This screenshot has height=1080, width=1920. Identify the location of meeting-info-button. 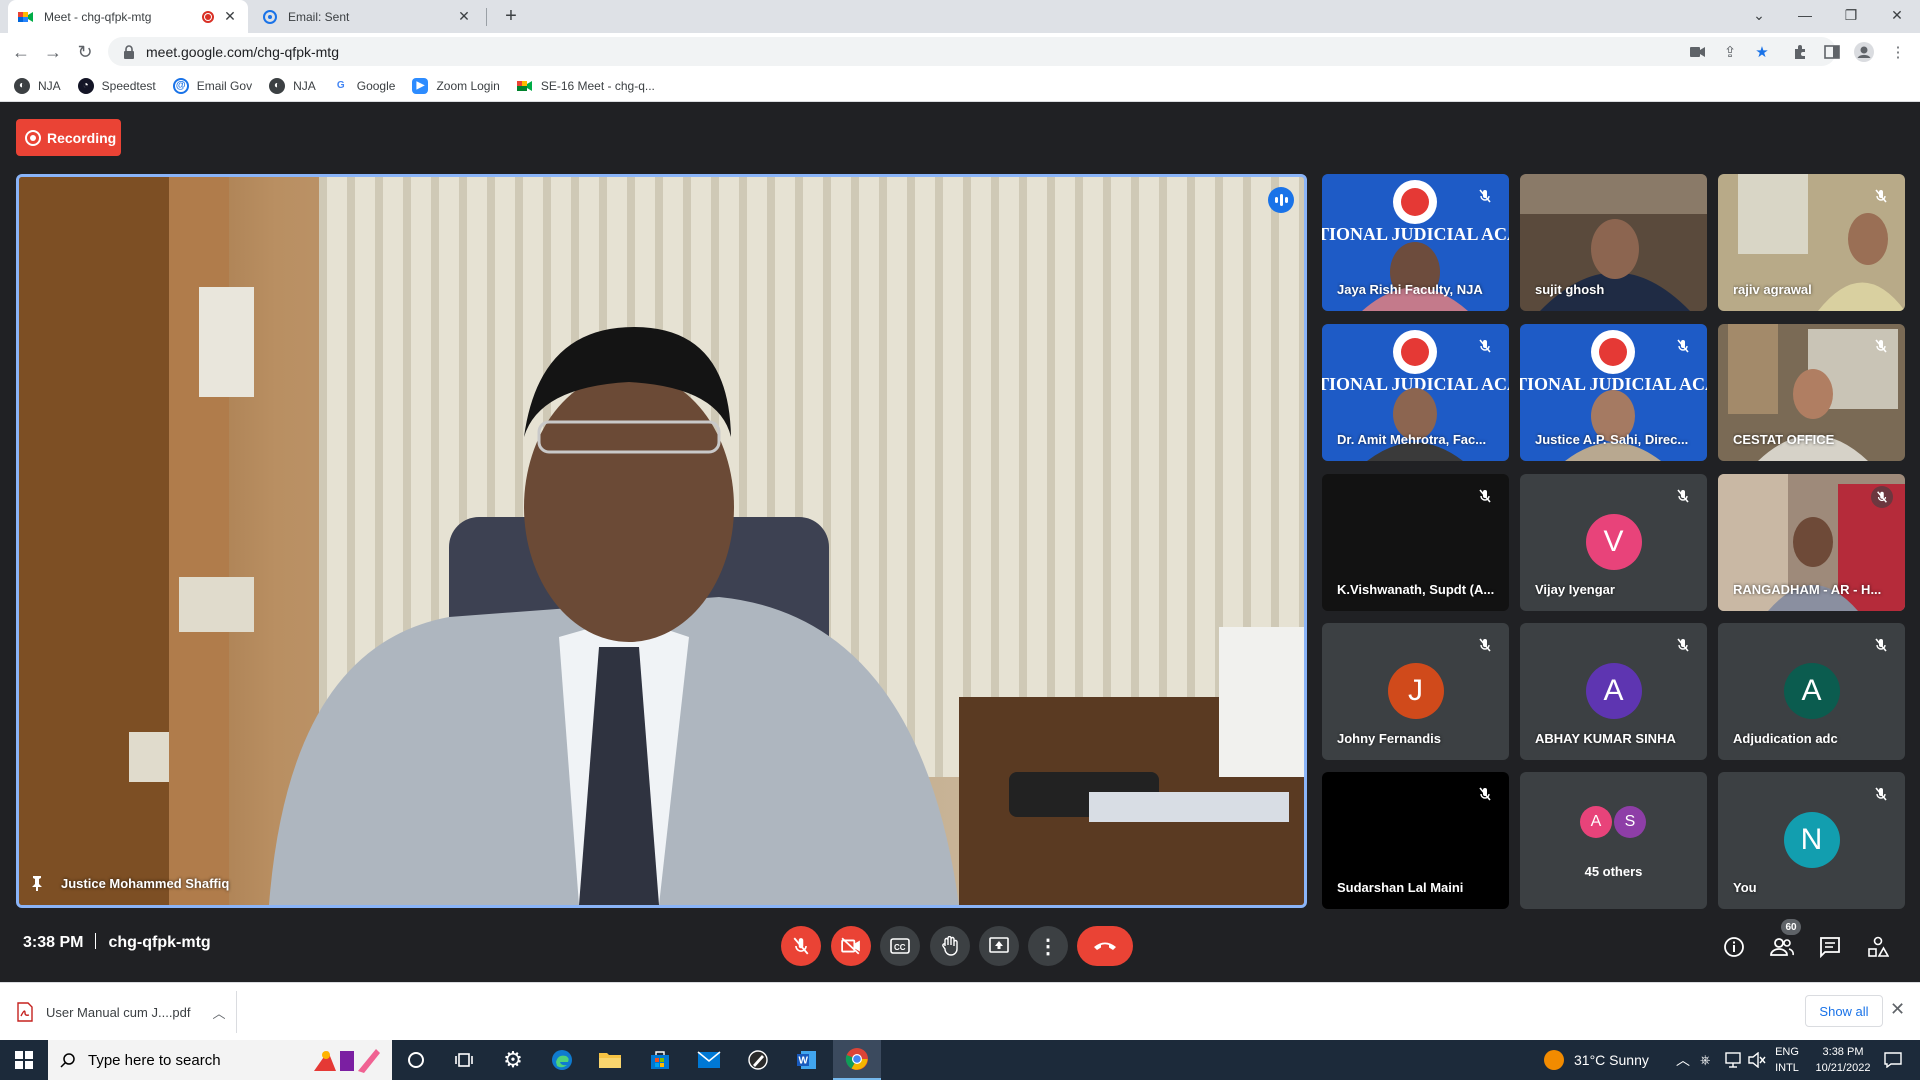
(1734, 947).